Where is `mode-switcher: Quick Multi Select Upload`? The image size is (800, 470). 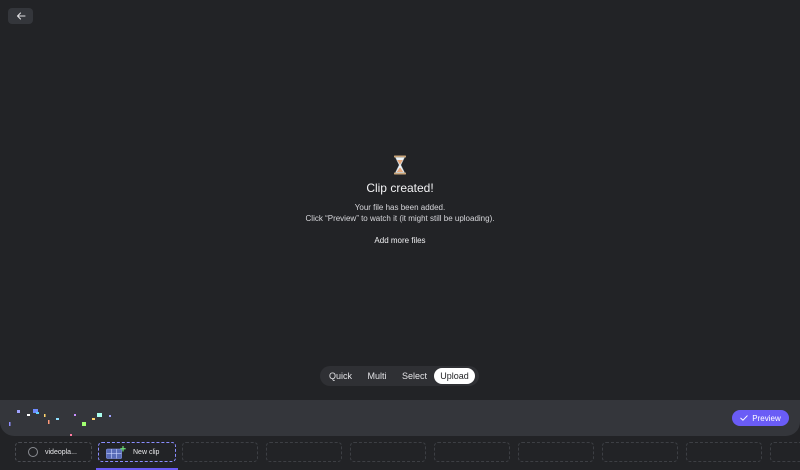 mode-switcher: Quick Multi Select Upload is located at coordinates (399, 376).